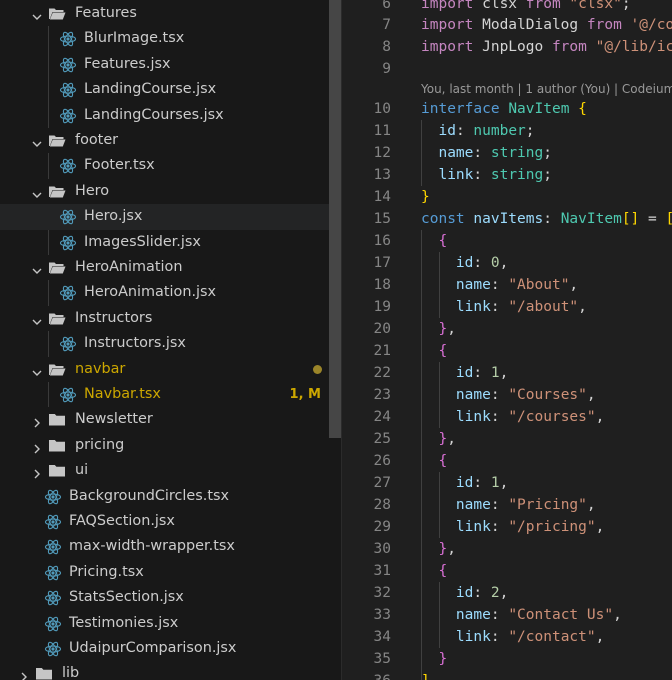 The height and width of the screenshot is (680, 672). Describe the element at coordinates (526, 7) in the screenshot. I see `code-text: import clsx from "clsx";` at that location.